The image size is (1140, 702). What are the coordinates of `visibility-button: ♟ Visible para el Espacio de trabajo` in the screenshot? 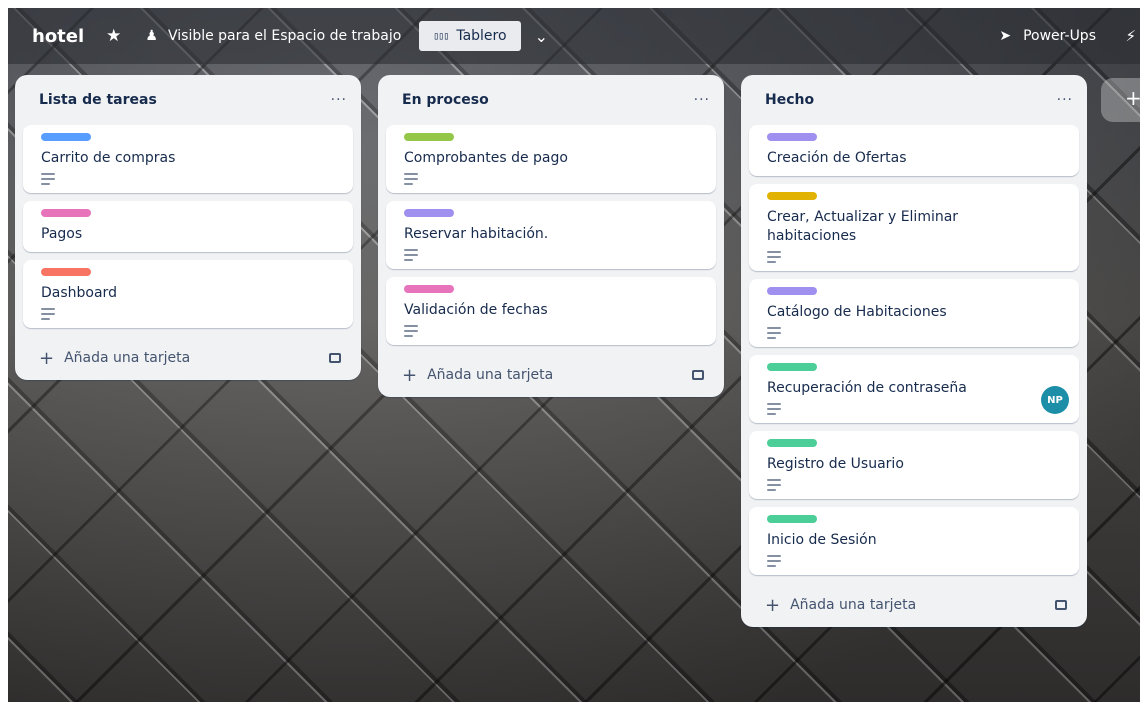 It's located at (273, 36).